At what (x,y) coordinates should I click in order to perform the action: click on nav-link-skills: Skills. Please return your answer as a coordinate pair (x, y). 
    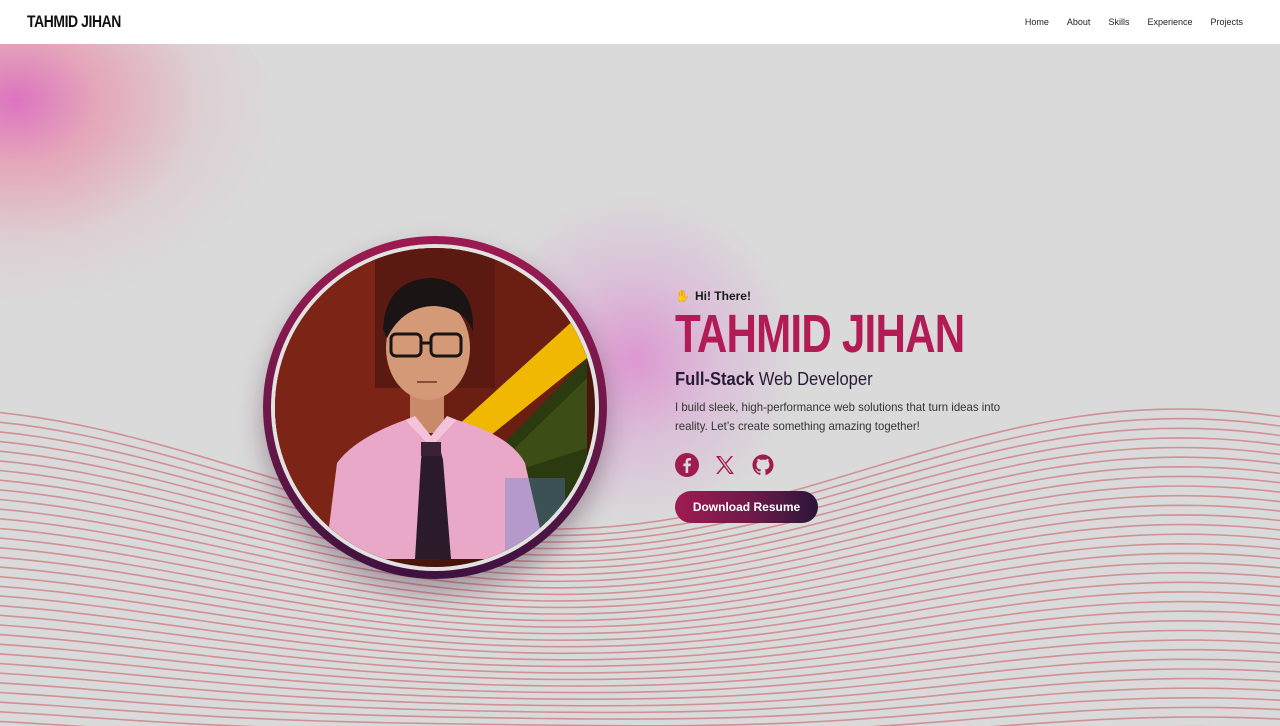
    Looking at the image, I should click on (1118, 22).